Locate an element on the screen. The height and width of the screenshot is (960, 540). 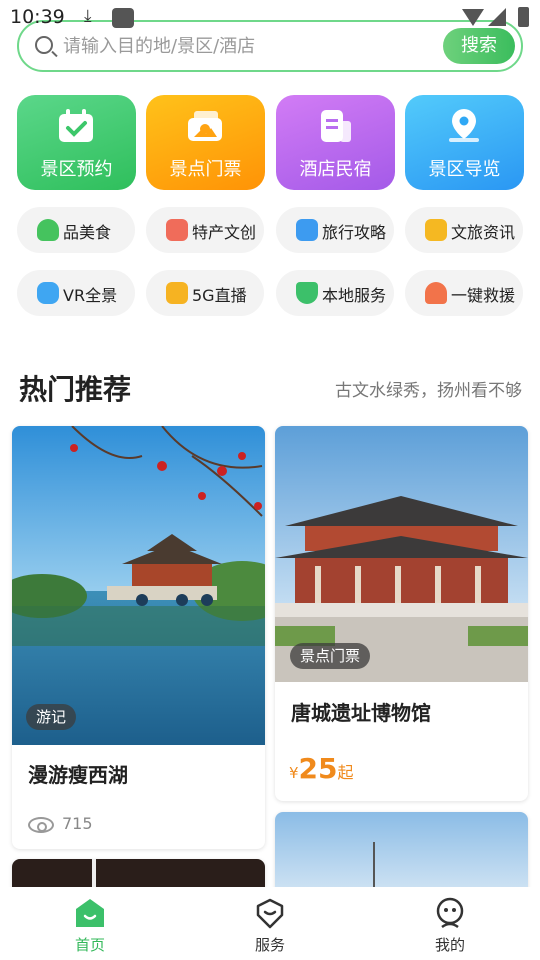
chip-label: VR全景 is located at coordinates (90, 295).